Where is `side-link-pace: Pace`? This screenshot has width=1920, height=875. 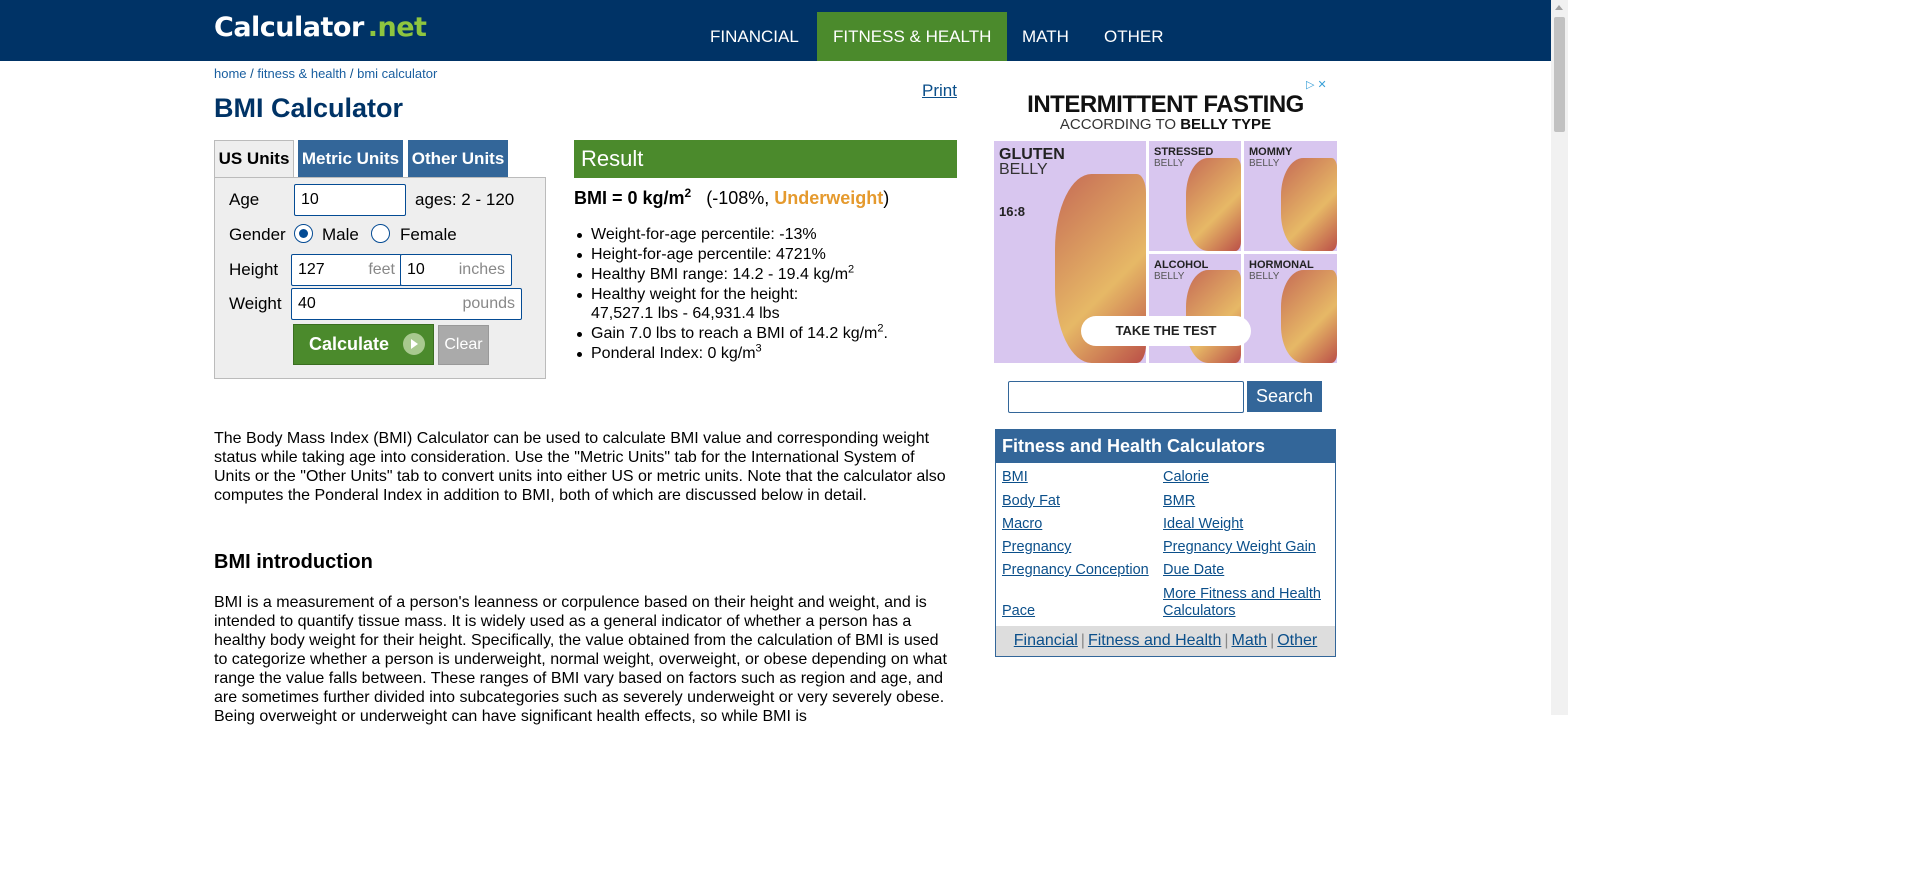
side-link-pace: Pace is located at coordinates (1018, 611).